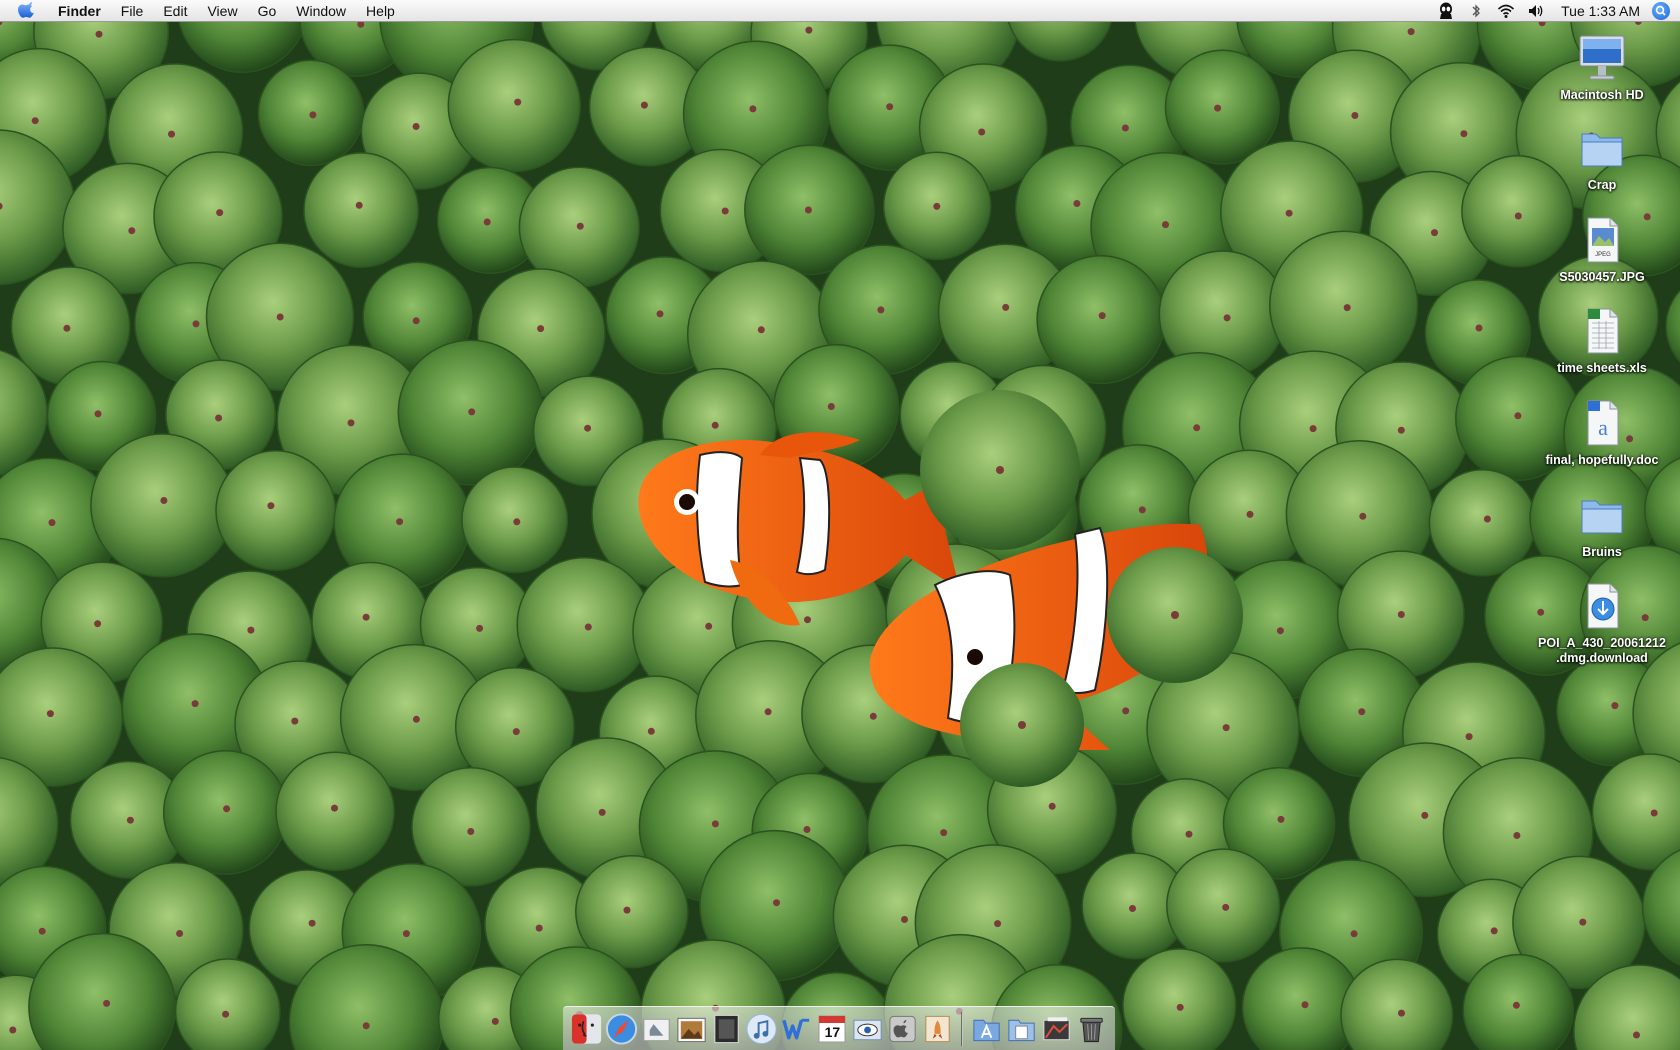 This screenshot has height=1050, width=1680. What do you see at coordinates (937, 1029) in the screenshot?
I see `rocket-app-icon` at bounding box center [937, 1029].